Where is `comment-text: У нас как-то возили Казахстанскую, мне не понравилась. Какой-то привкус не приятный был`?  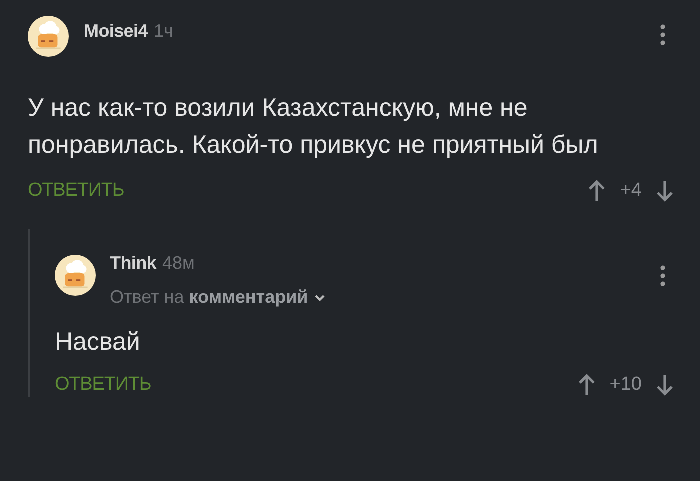 comment-text: У нас как-то возили Казахстанскую, мне не понравилась. Какой-то привкус не приятный был is located at coordinates (314, 127).